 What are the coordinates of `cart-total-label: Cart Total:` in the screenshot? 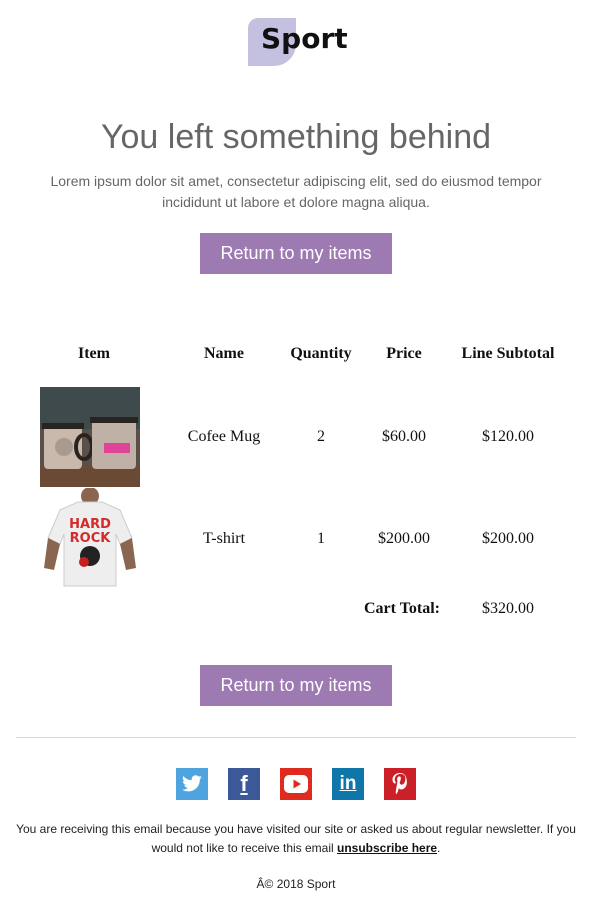 It's located at (402, 608).